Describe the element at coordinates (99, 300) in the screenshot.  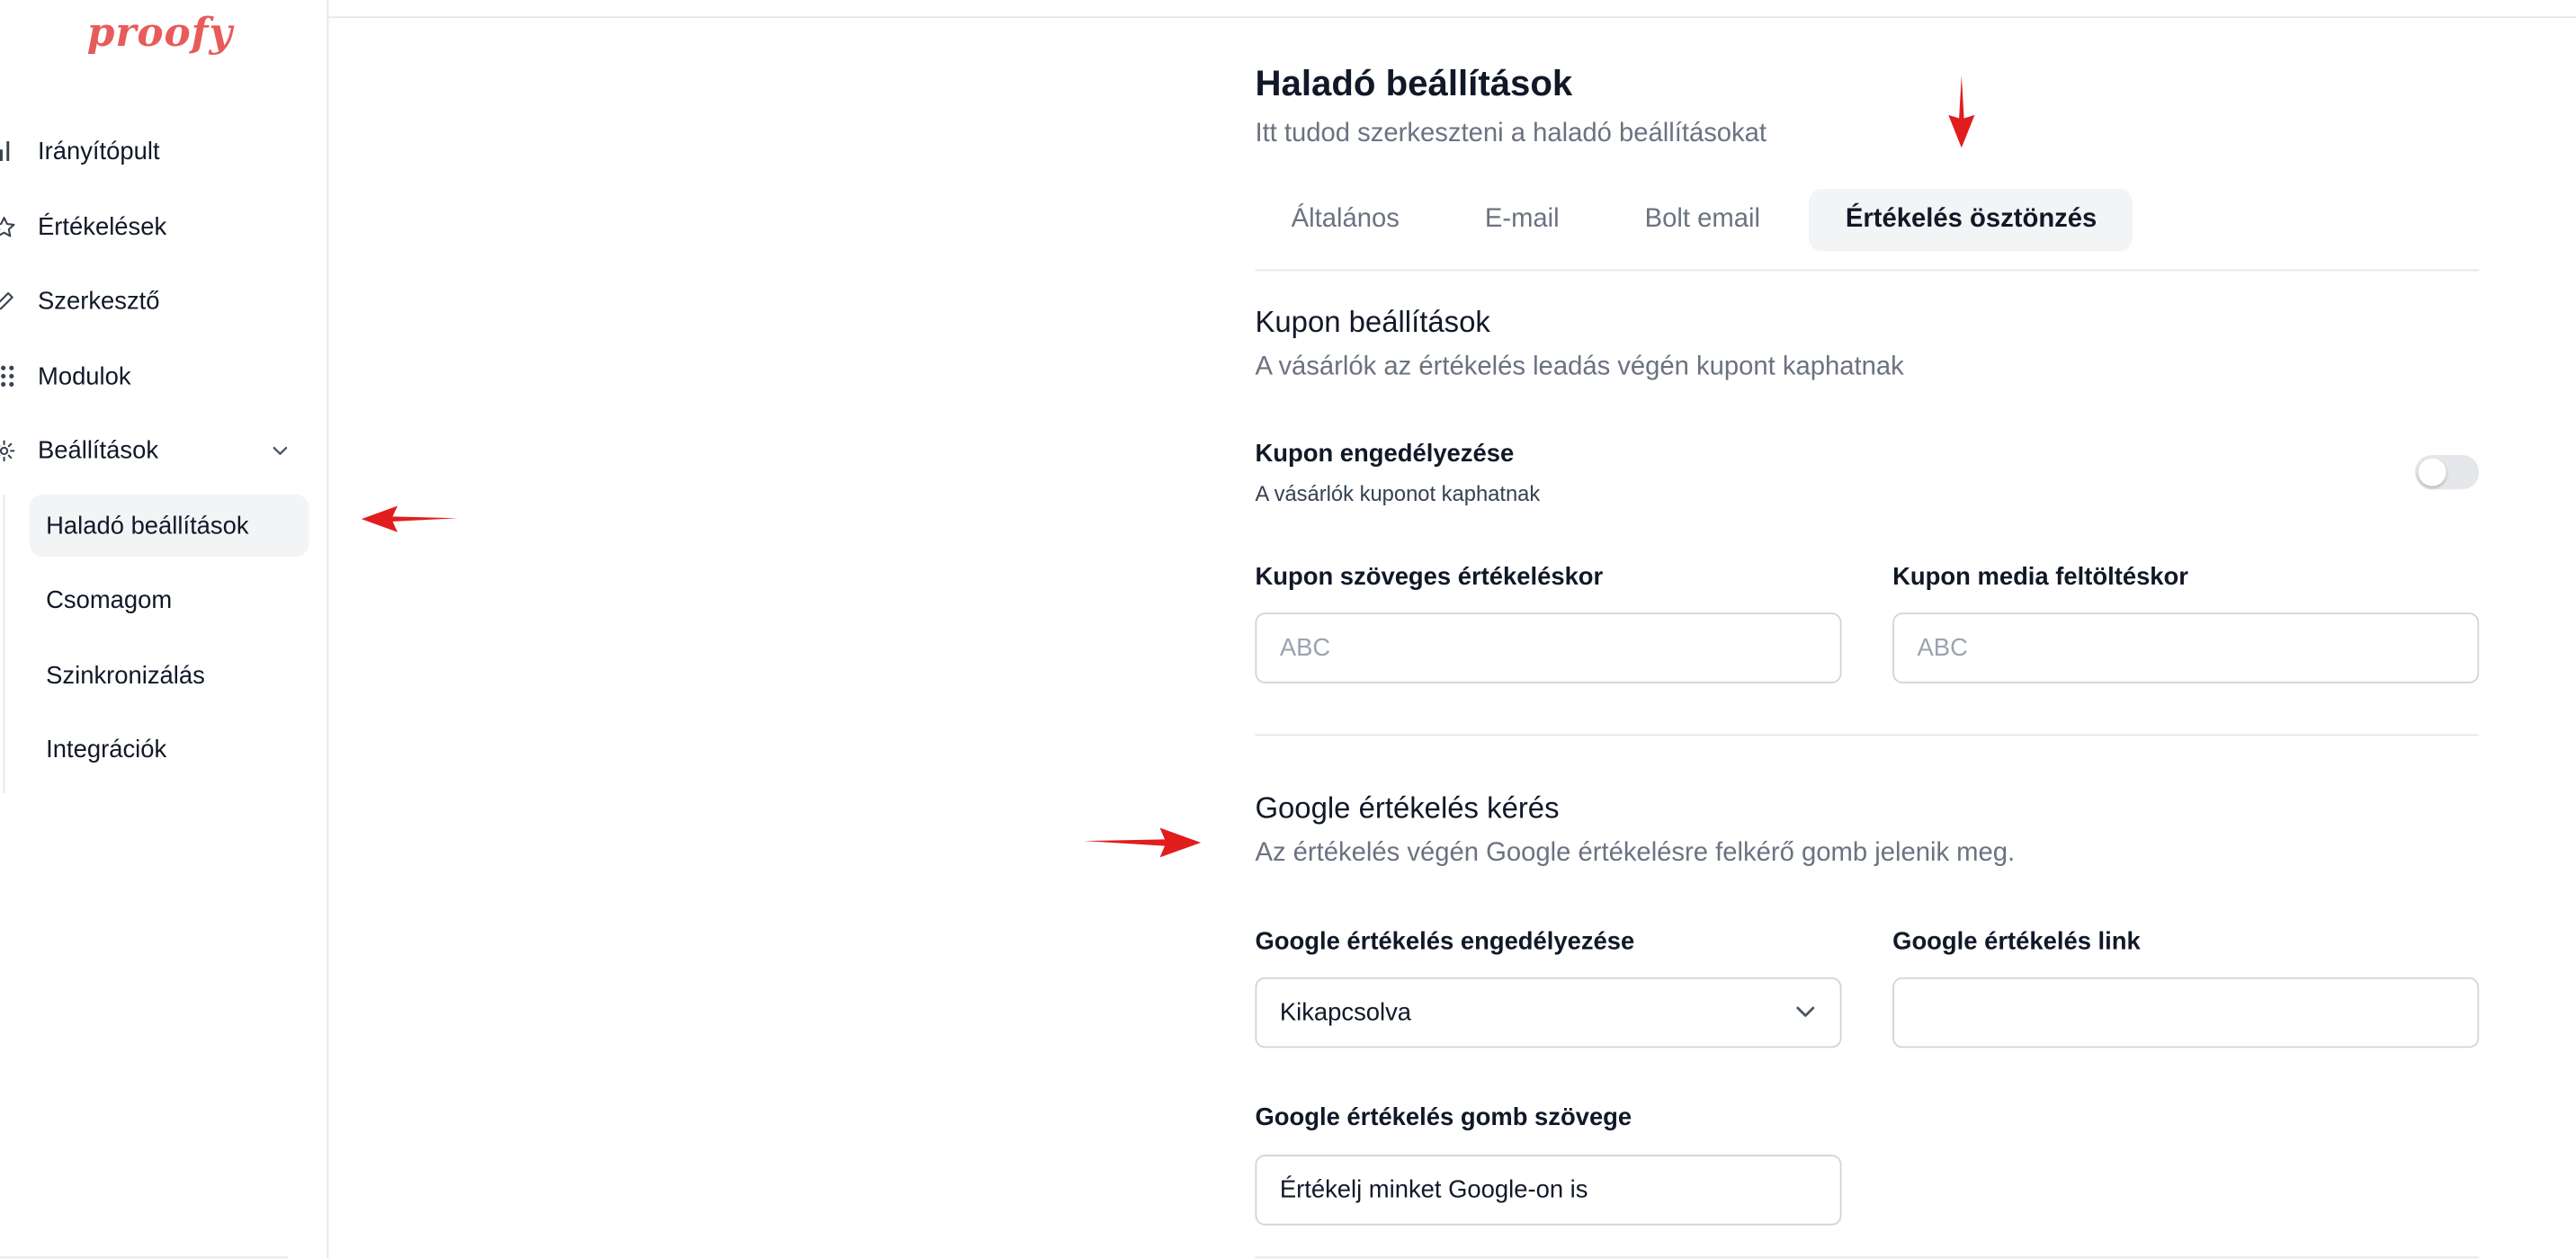
I see `sidebar-item-label: Szerkesztő` at that location.